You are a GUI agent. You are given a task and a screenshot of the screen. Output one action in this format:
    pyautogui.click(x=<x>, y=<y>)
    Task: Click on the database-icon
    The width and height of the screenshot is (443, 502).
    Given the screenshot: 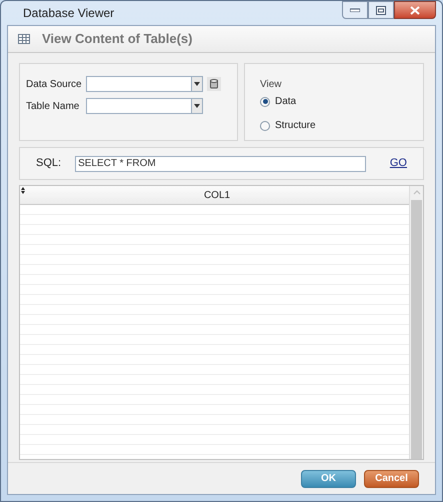 What is the action you would take?
    pyautogui.click(x=214, y=84)
    